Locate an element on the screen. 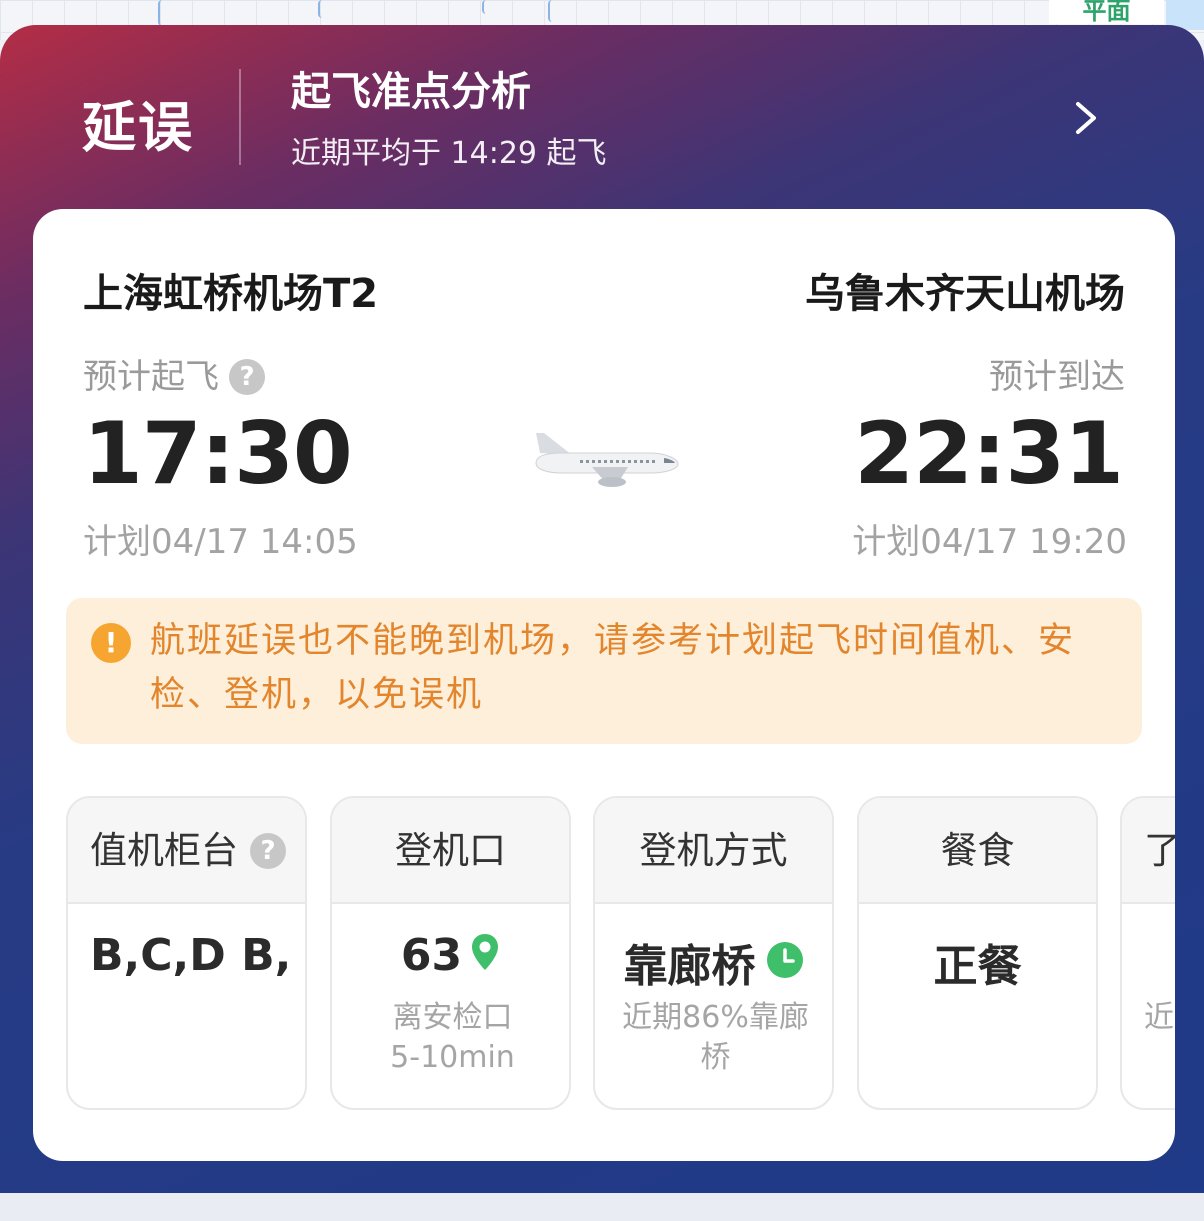 This screenshot has width=1204, height=1221. partial-tile-sub: 近 is located at coordinates (1159, 1017).